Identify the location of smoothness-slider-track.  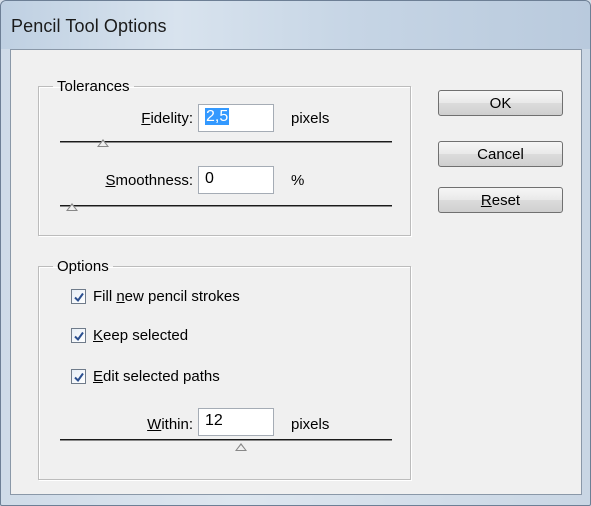
(226, 206).